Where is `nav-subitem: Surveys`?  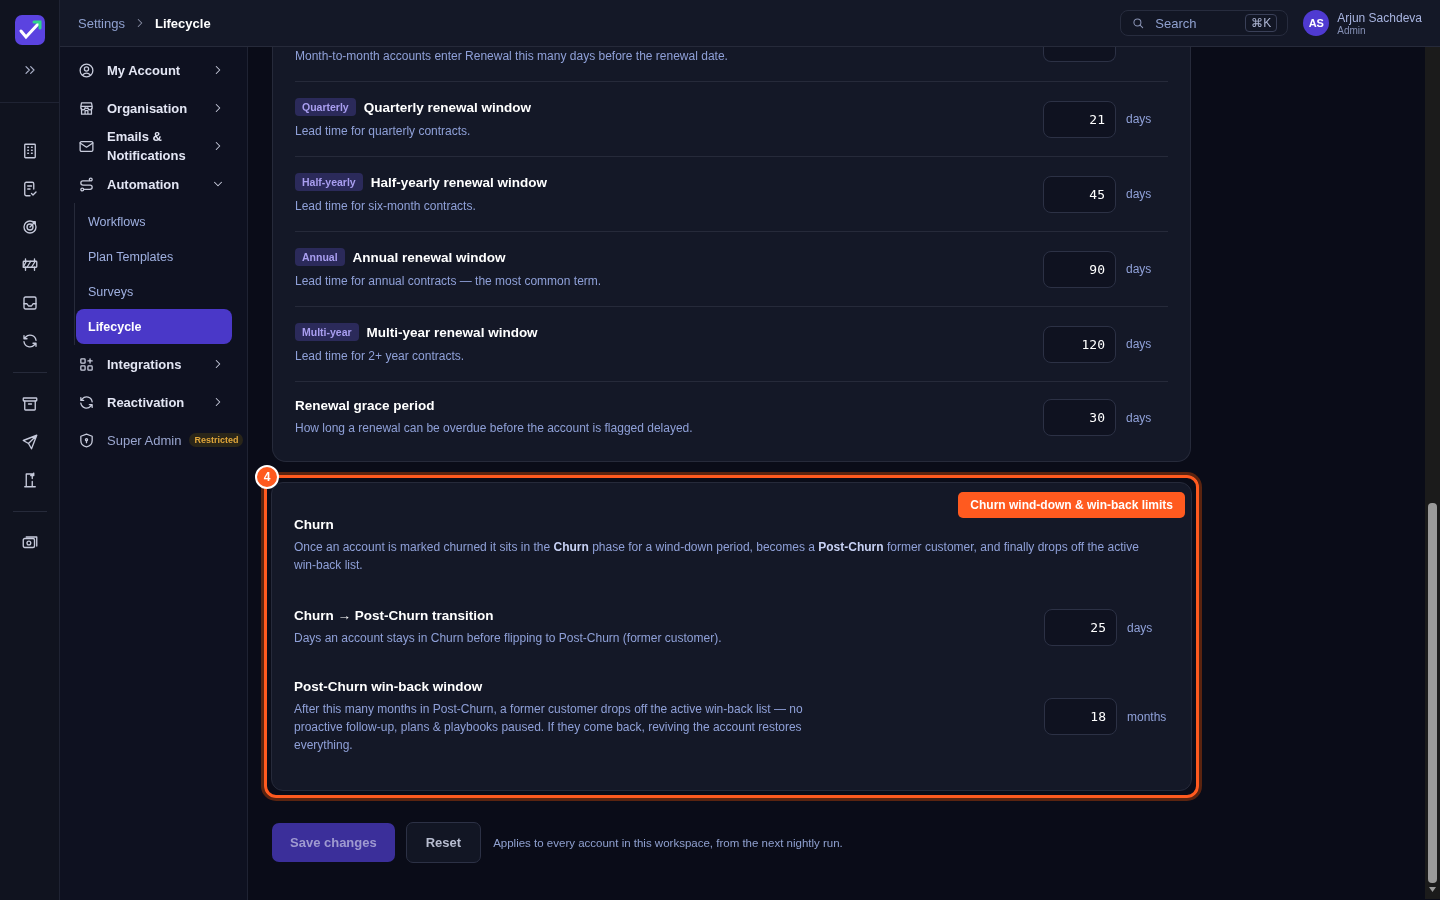
nav-subitem: Surveys is located at coordinates (154, 291).